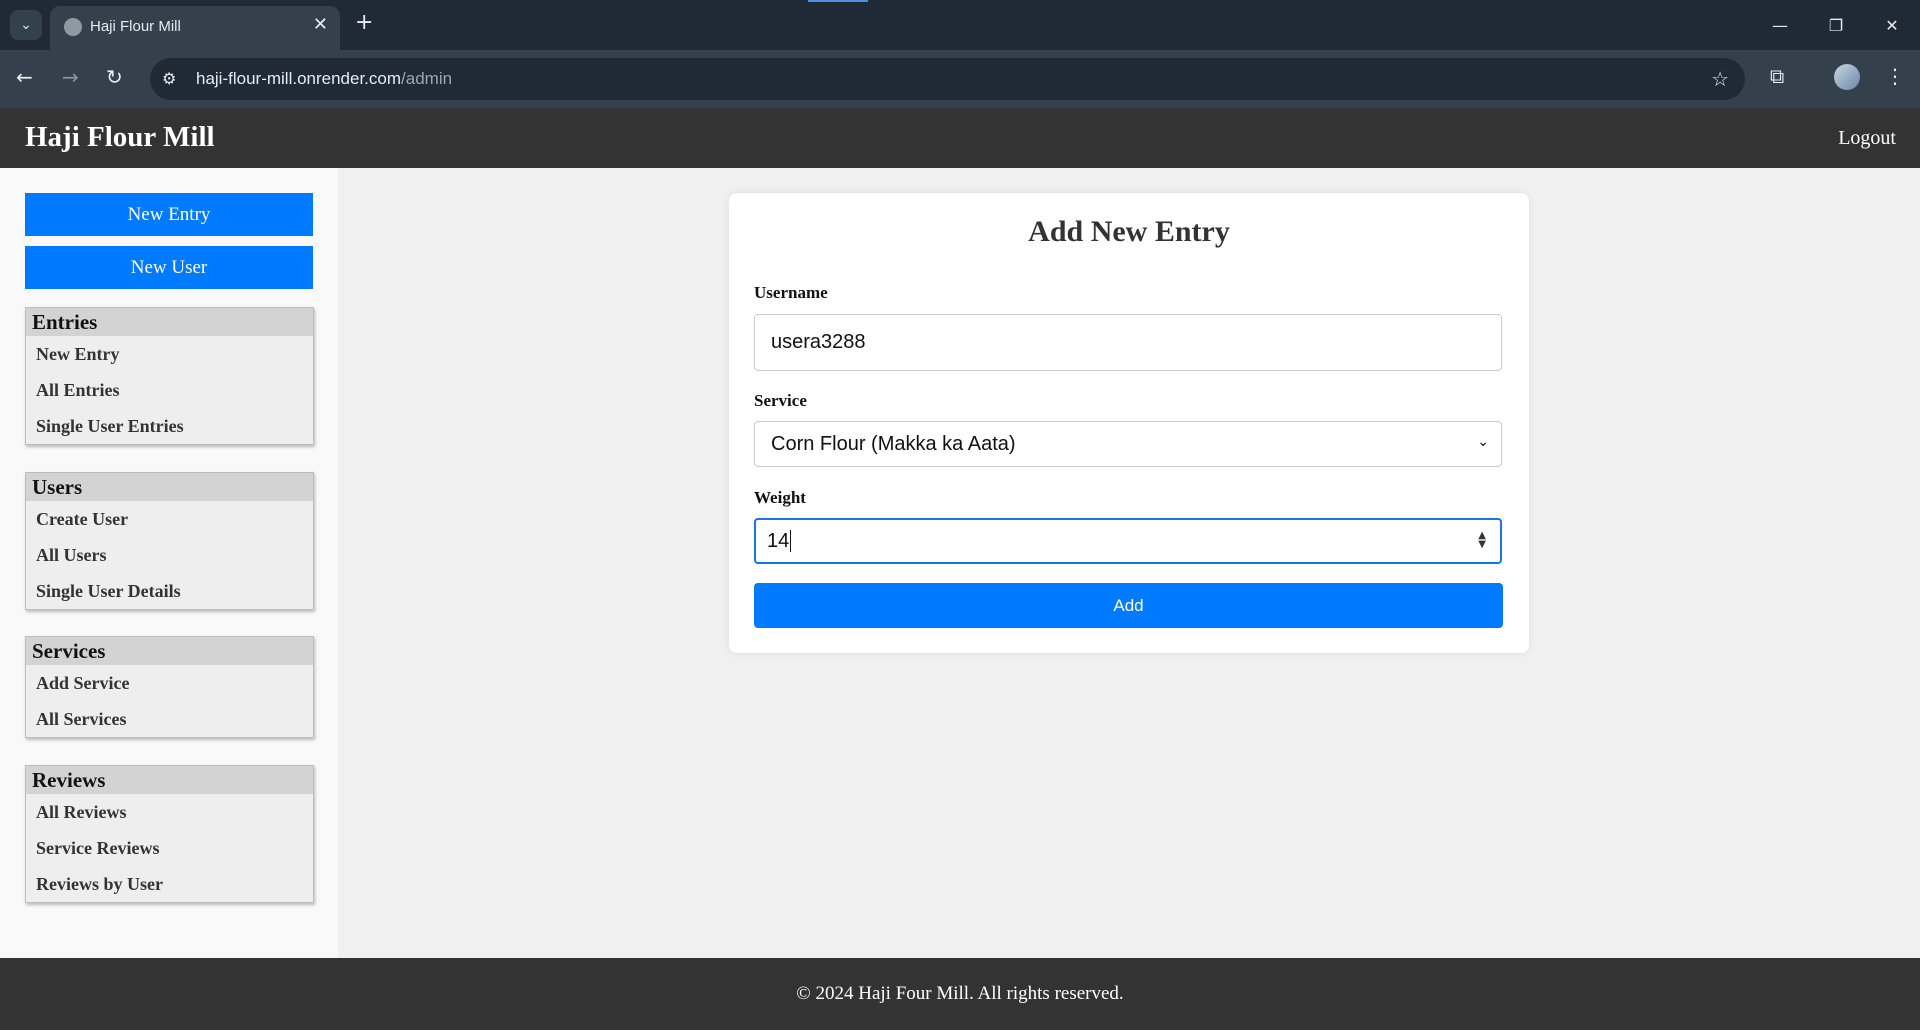 This screenshot has height=1030, width=1920. I want to click on sidebar-item-reviews-by-user: Reviews by User, so click(169, 884).